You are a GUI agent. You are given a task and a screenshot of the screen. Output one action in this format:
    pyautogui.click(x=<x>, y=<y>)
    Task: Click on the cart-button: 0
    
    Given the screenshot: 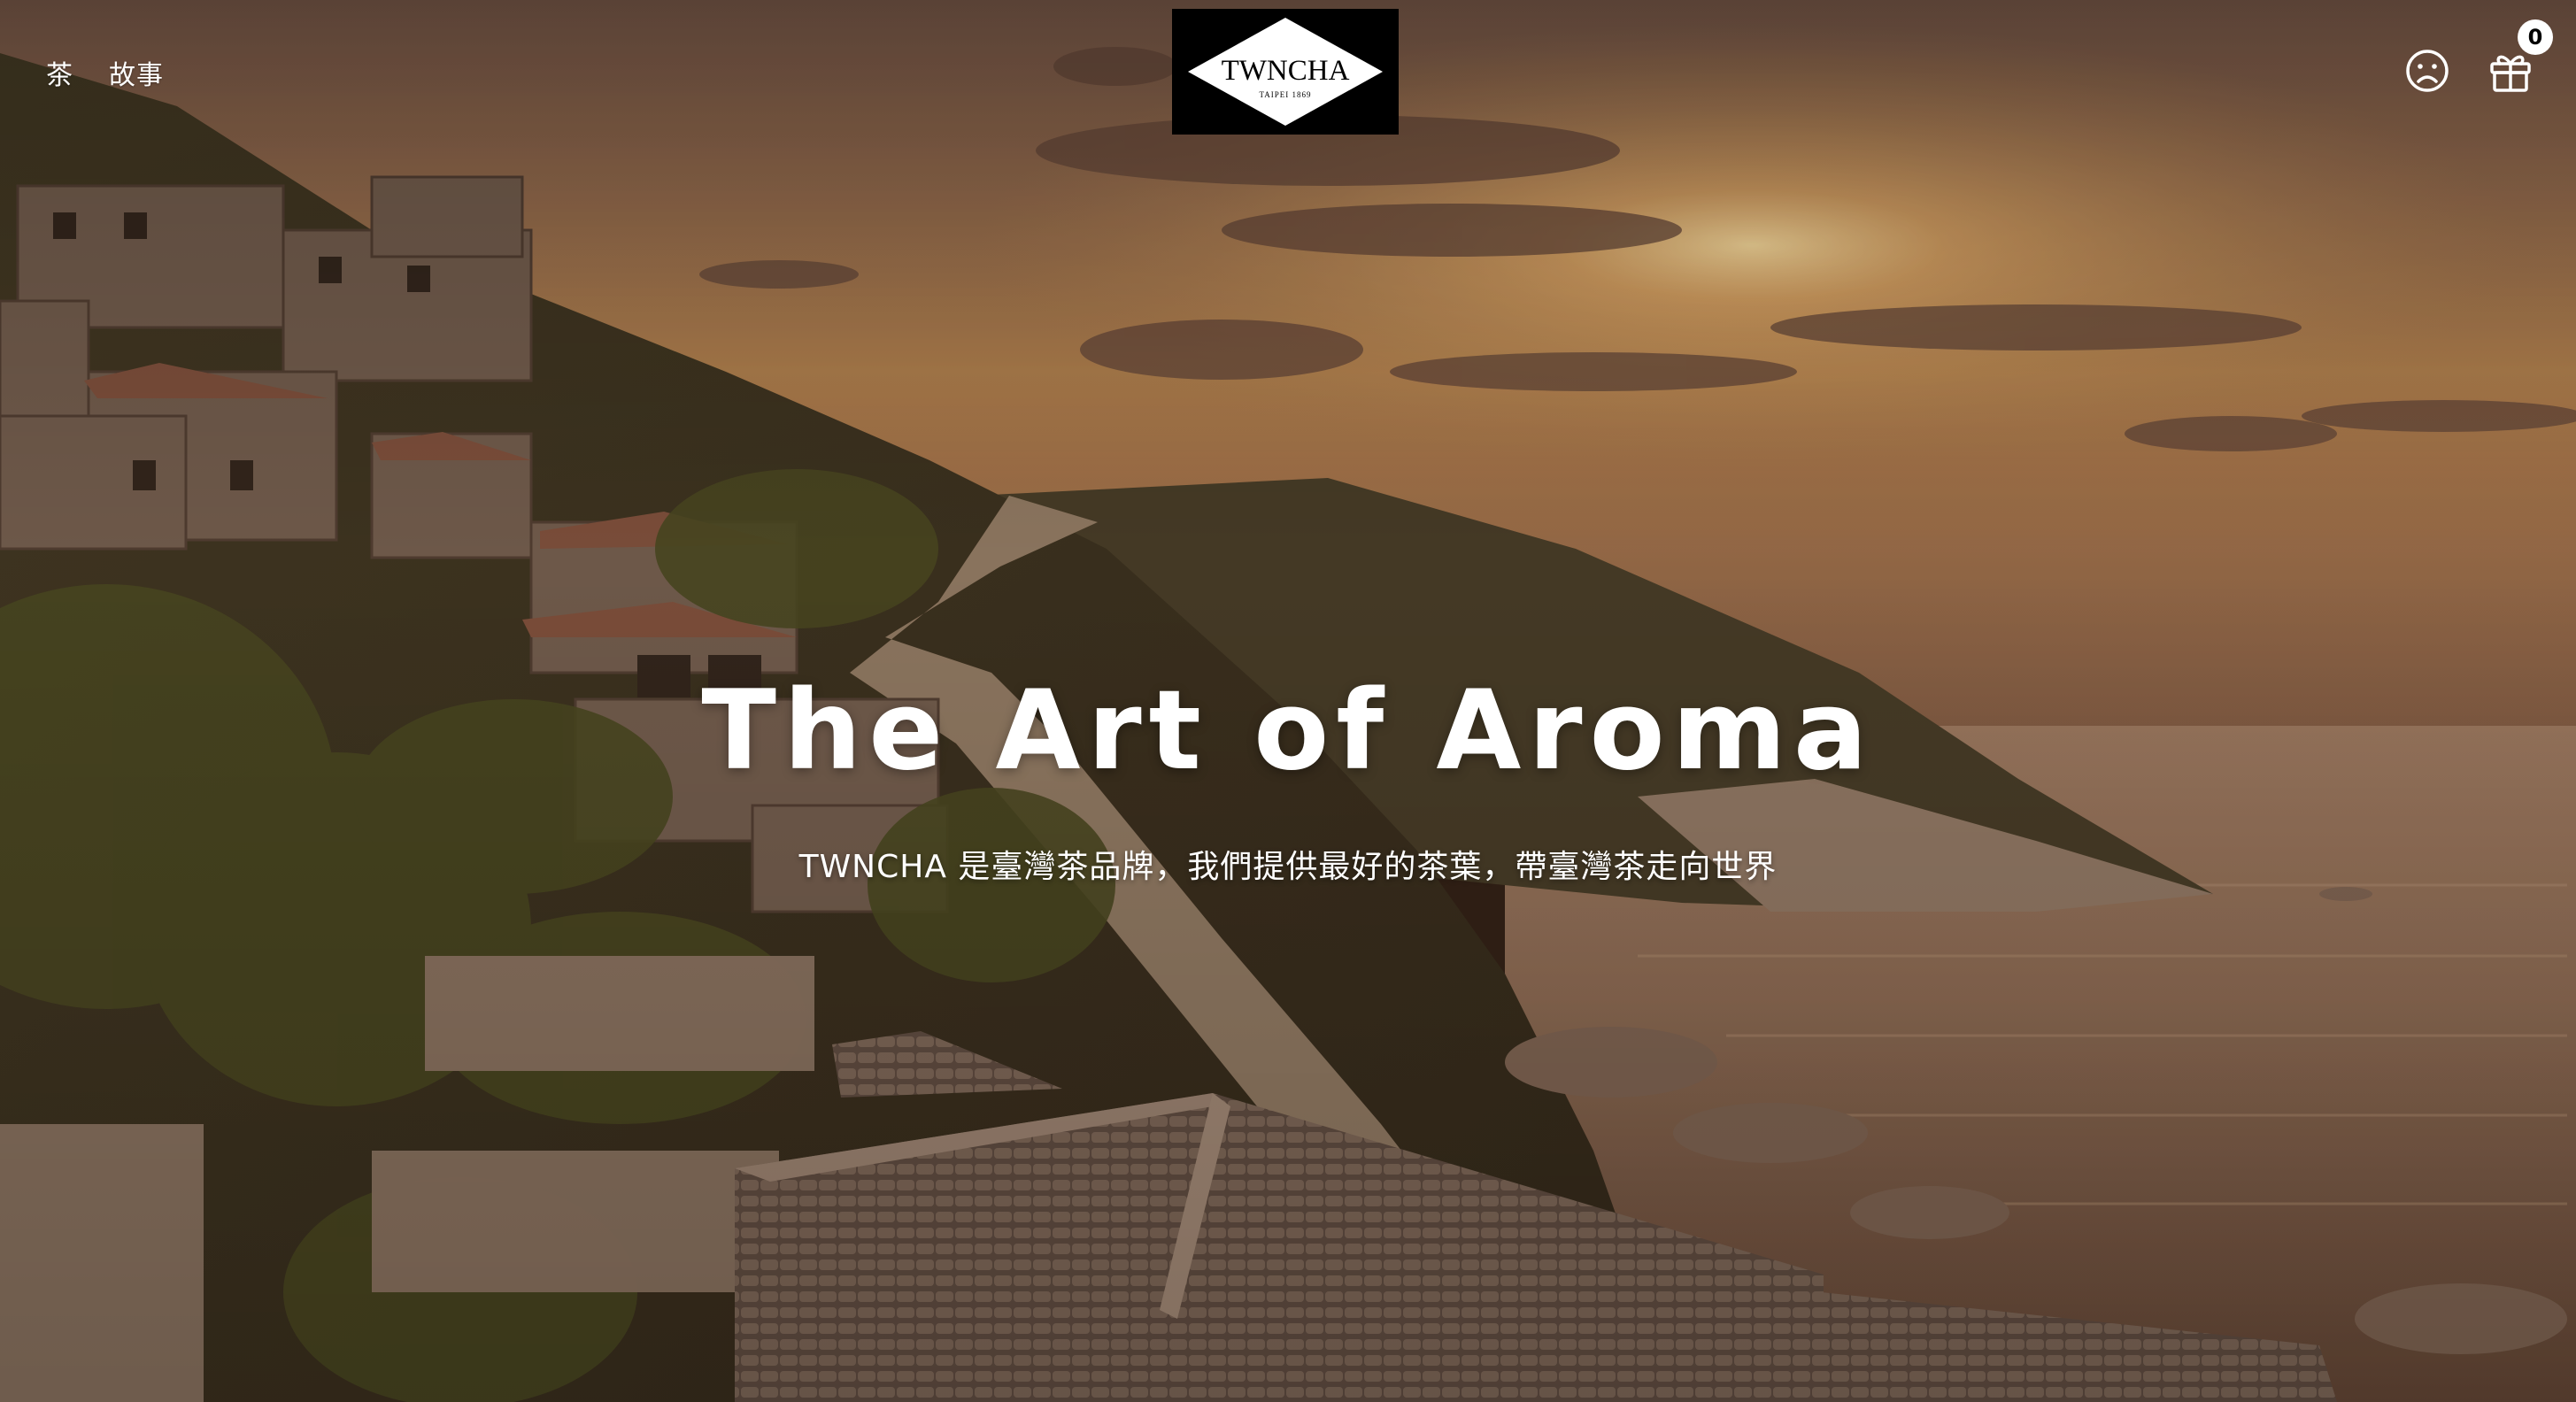 What is the action you would take?
    pyautogui.click(x=2519, y=57)
    